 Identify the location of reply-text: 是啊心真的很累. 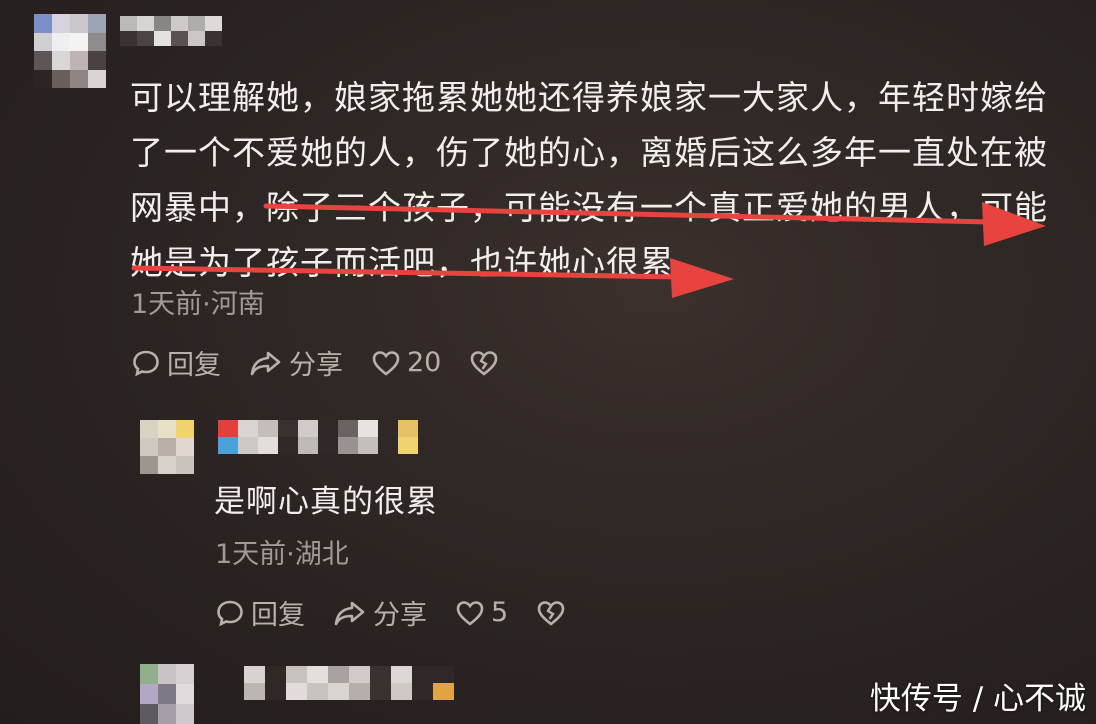
(326, 502).